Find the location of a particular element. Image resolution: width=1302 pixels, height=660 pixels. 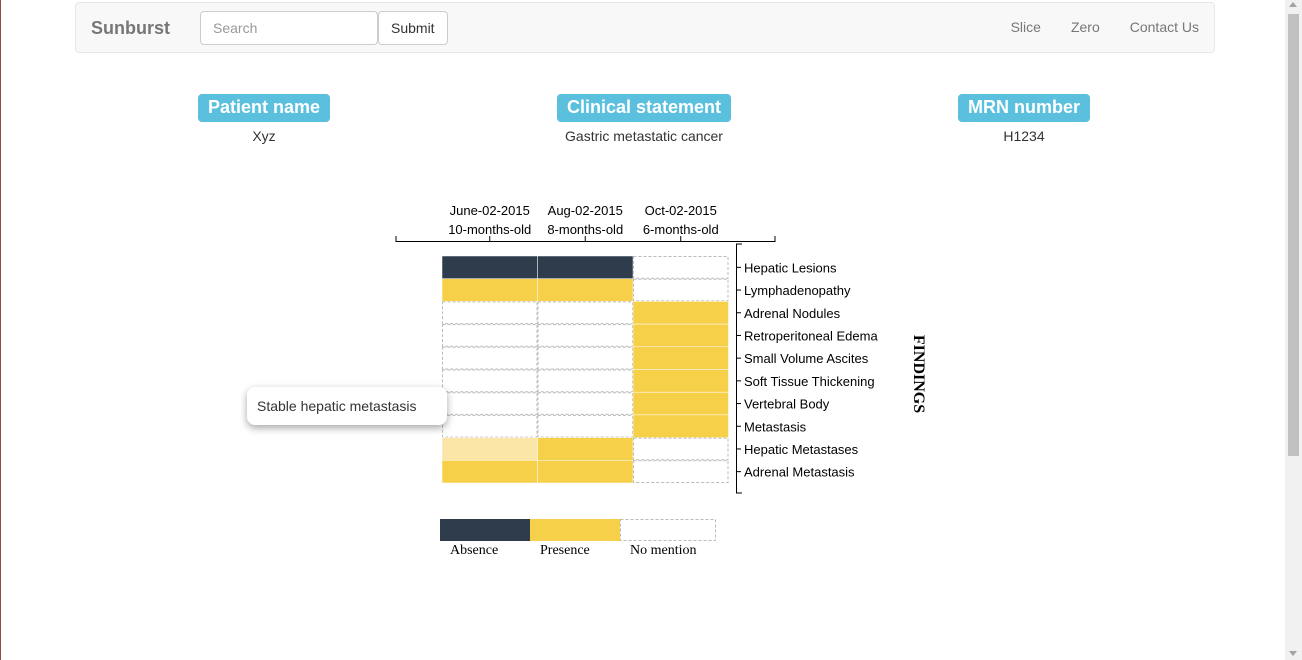

right-axis-line is located at coordinates (739, 368).